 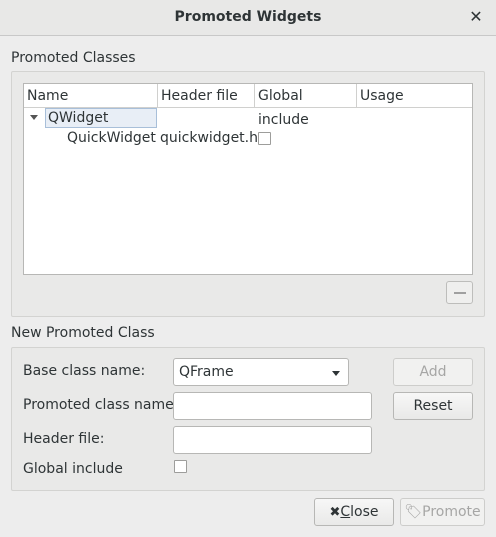 I want to click on window-title: Promoted Widgets, so click(x=248, y=17).